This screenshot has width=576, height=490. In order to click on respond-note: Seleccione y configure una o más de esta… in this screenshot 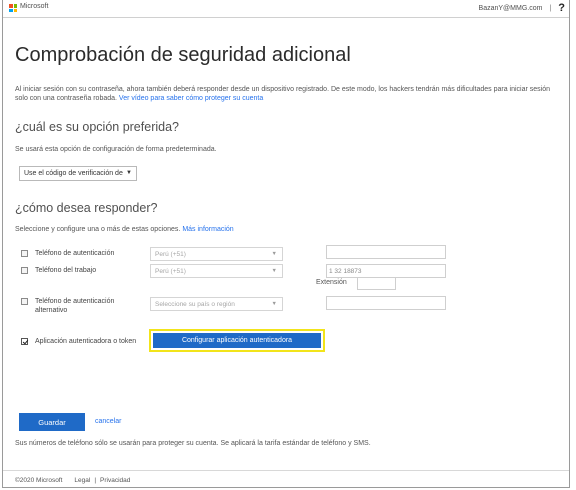, I will do `click(124, 229)`.